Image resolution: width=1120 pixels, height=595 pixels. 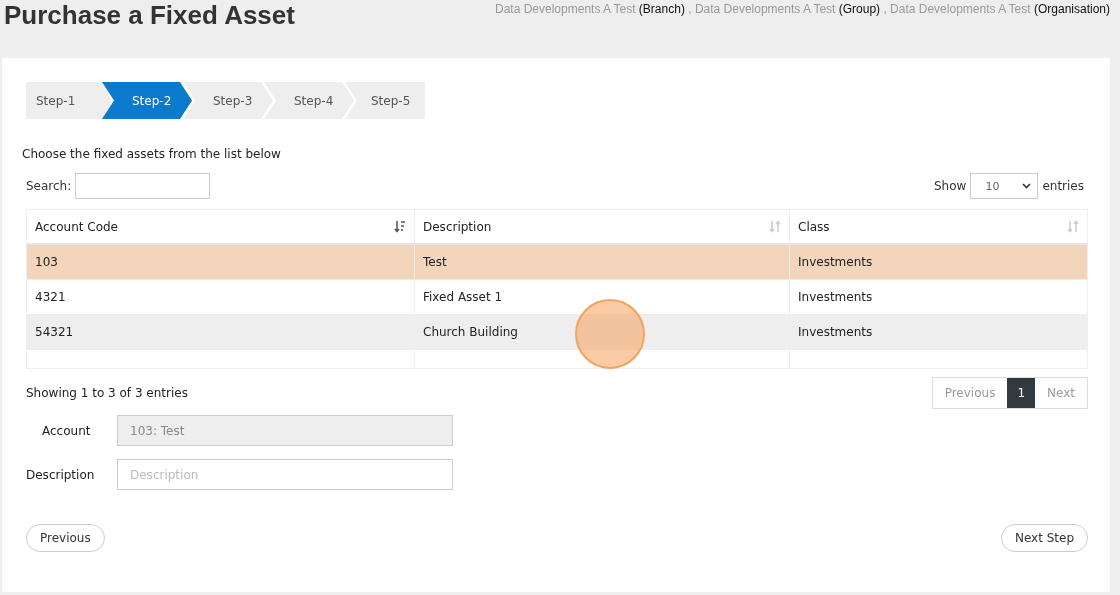 I want to click on description-field: Description, so click(x=285, y=474).